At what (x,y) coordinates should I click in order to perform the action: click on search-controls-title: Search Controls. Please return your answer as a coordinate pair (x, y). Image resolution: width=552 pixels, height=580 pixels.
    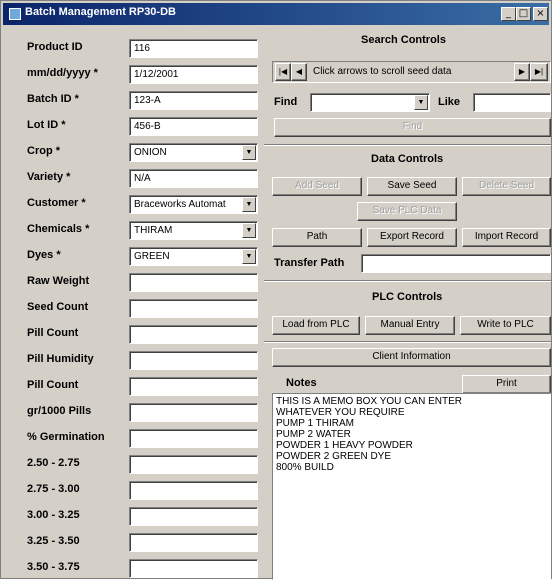
    Looking at the image, I should click on (403, 40).